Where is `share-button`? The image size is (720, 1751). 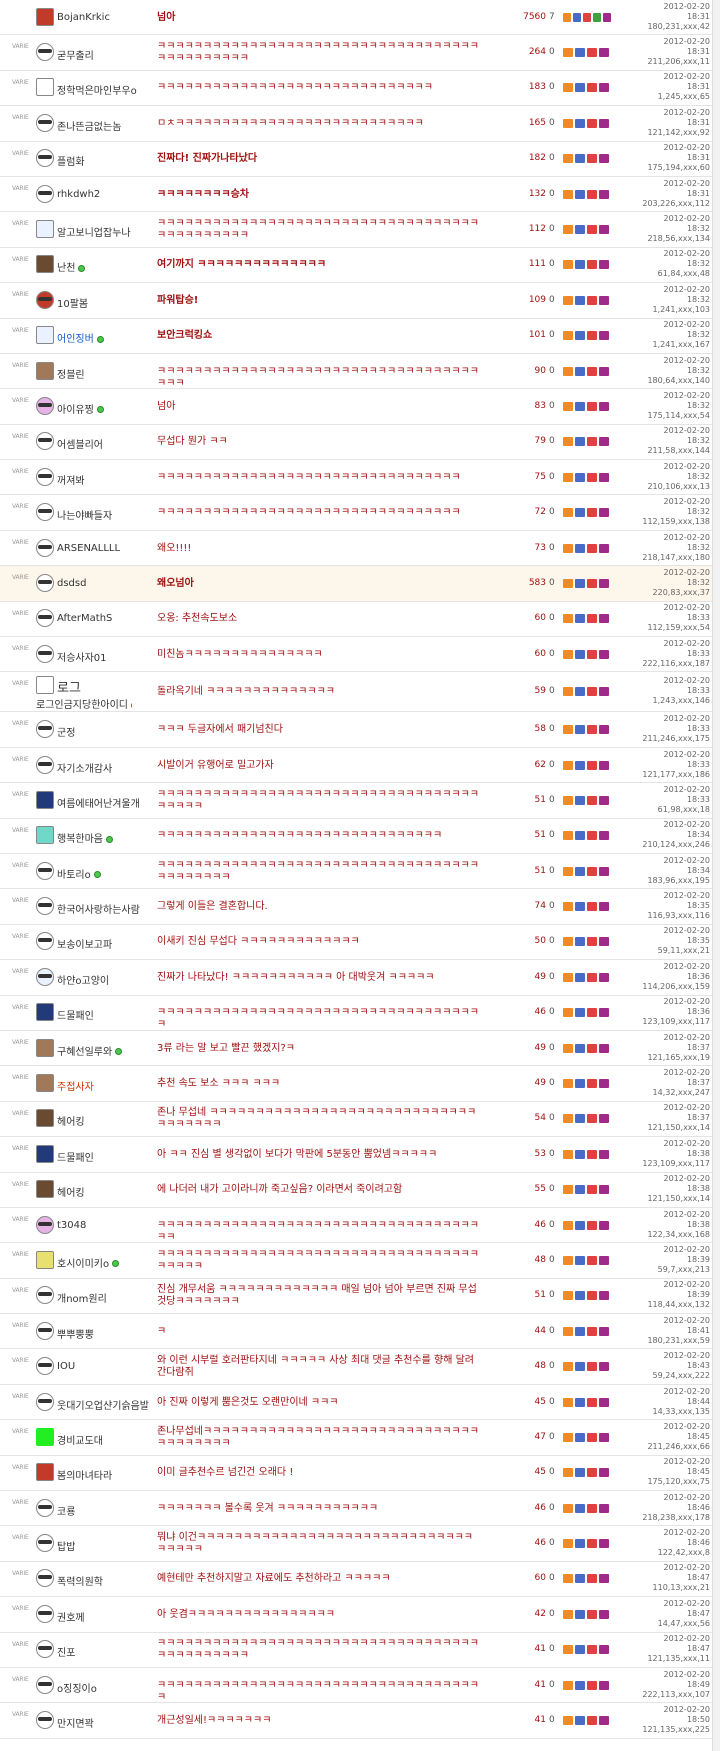
share-button is located at coordinates (597, 17).